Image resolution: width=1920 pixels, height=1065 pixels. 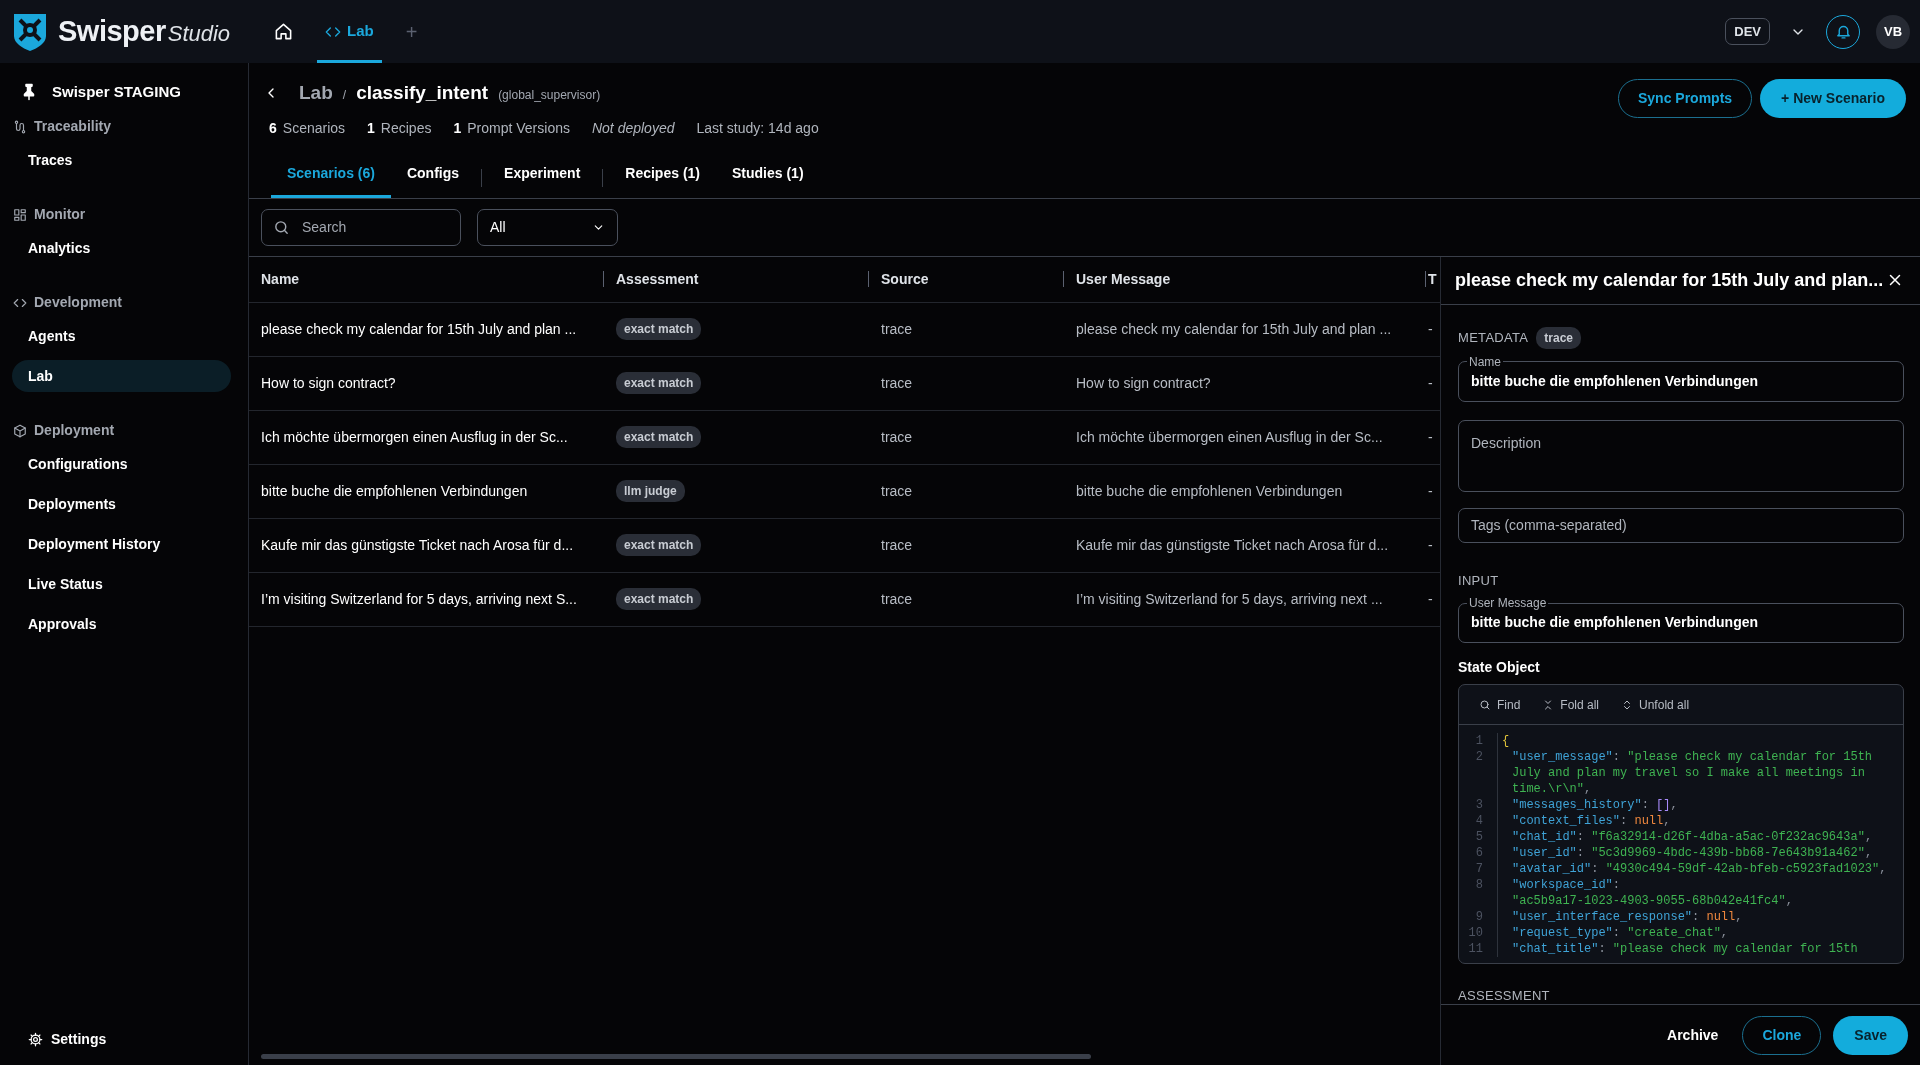 What do you see at coordinates (1655, 704) in the screenshot?
I see `unfold-all-button: Unfold all` at bounding box center [1655, 704].